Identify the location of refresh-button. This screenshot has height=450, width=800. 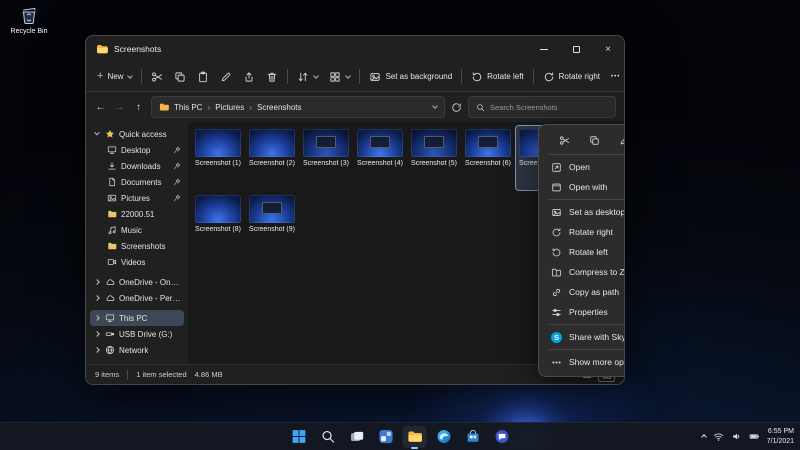
(456, 107).